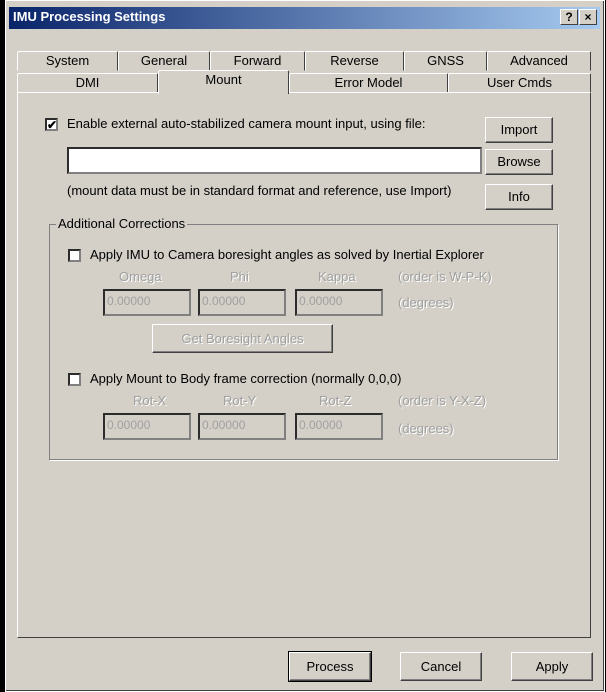 This screenshot has height=692, width=606. I want to click on tab-dmi: DMI, so click(87, 83).